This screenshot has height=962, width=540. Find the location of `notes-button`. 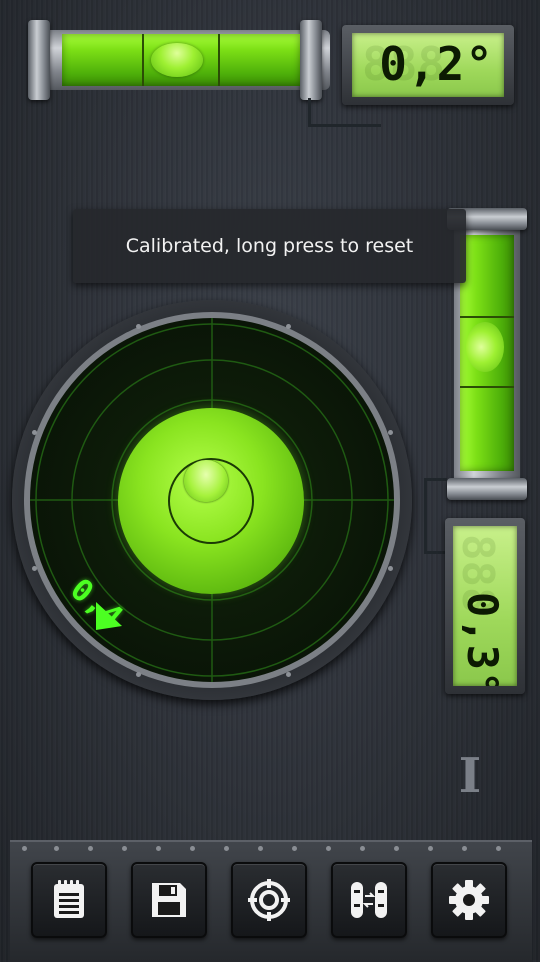

notes-button is located at coordinates (69, 900).